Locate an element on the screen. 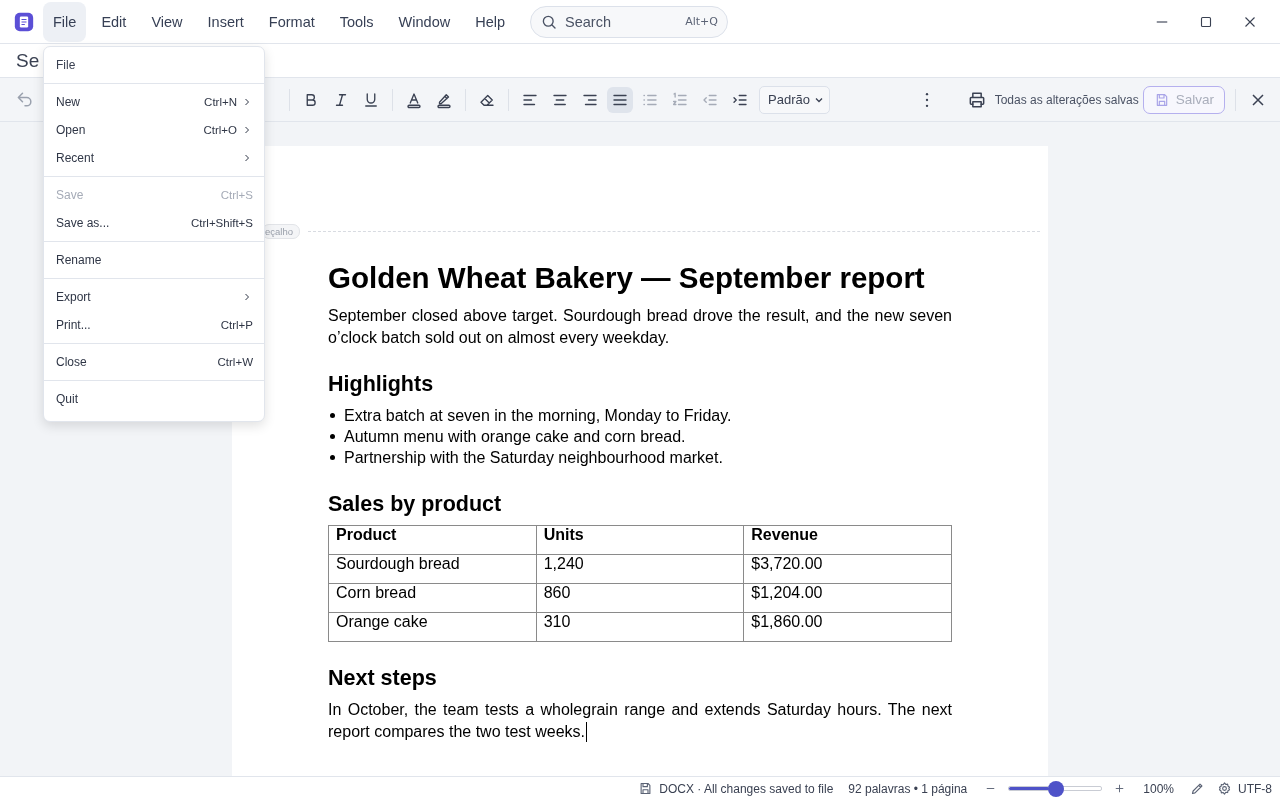 This screenshot has width=1280, height=800. menu-item: Window is located at coordinates (424, 21).